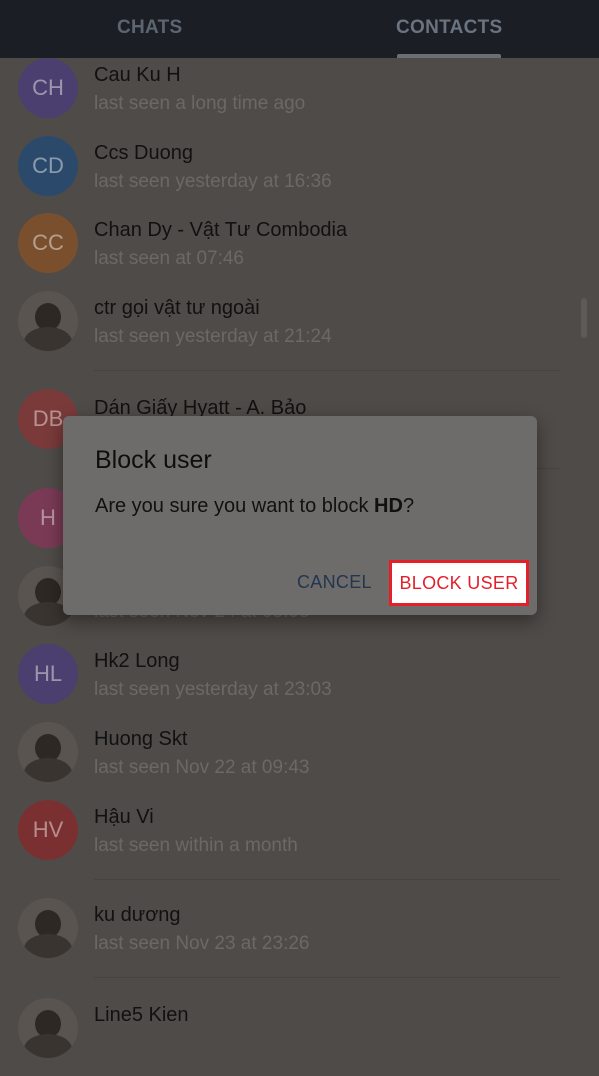  I want to click on avatar-initials: H, so click(48, 518).